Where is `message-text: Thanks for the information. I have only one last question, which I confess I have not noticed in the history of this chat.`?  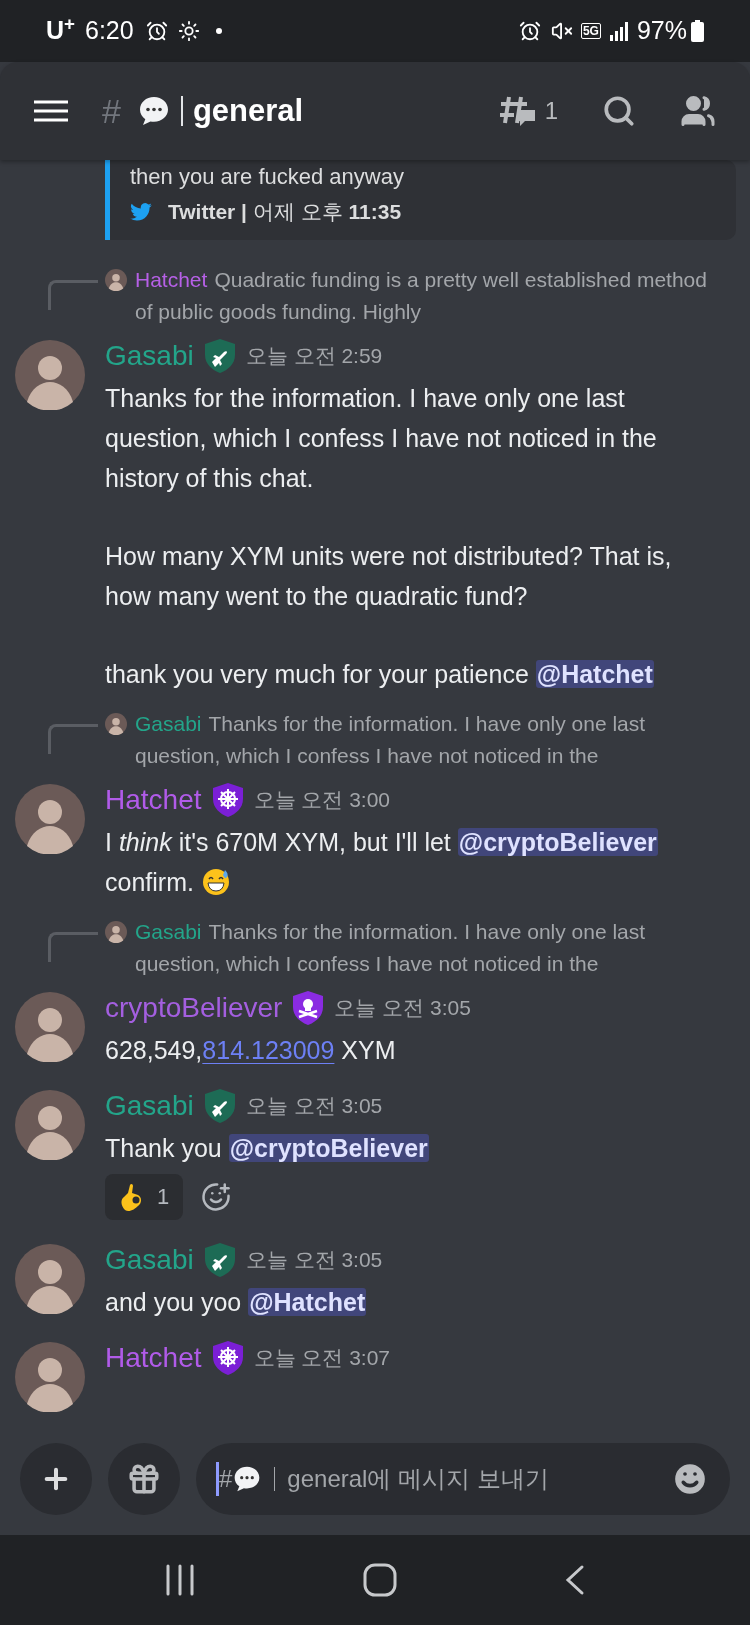 message-text: Thanks for the information. I have only one last question, which I confess I have not noticed in the history of this chat. is located at coordinates (381, 437).